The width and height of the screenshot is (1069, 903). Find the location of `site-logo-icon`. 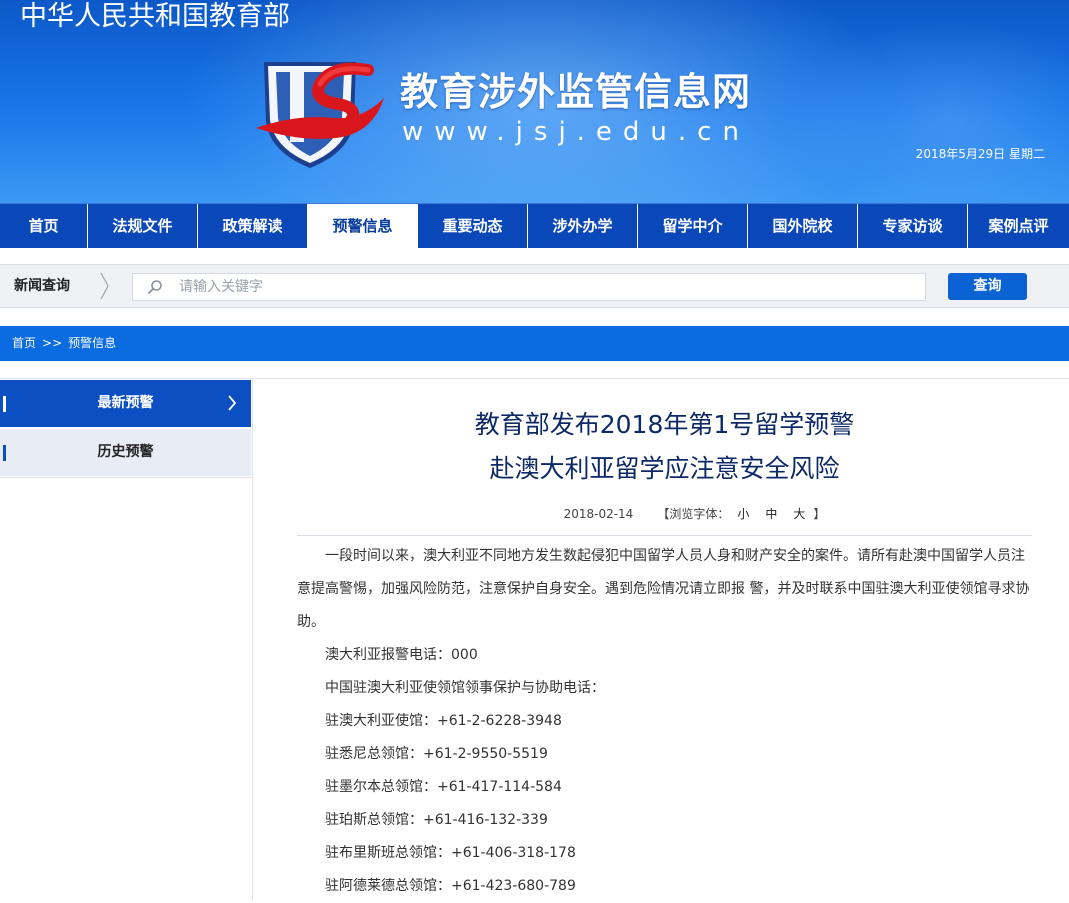

site-logo-icon is located at coordinates (320, 114).